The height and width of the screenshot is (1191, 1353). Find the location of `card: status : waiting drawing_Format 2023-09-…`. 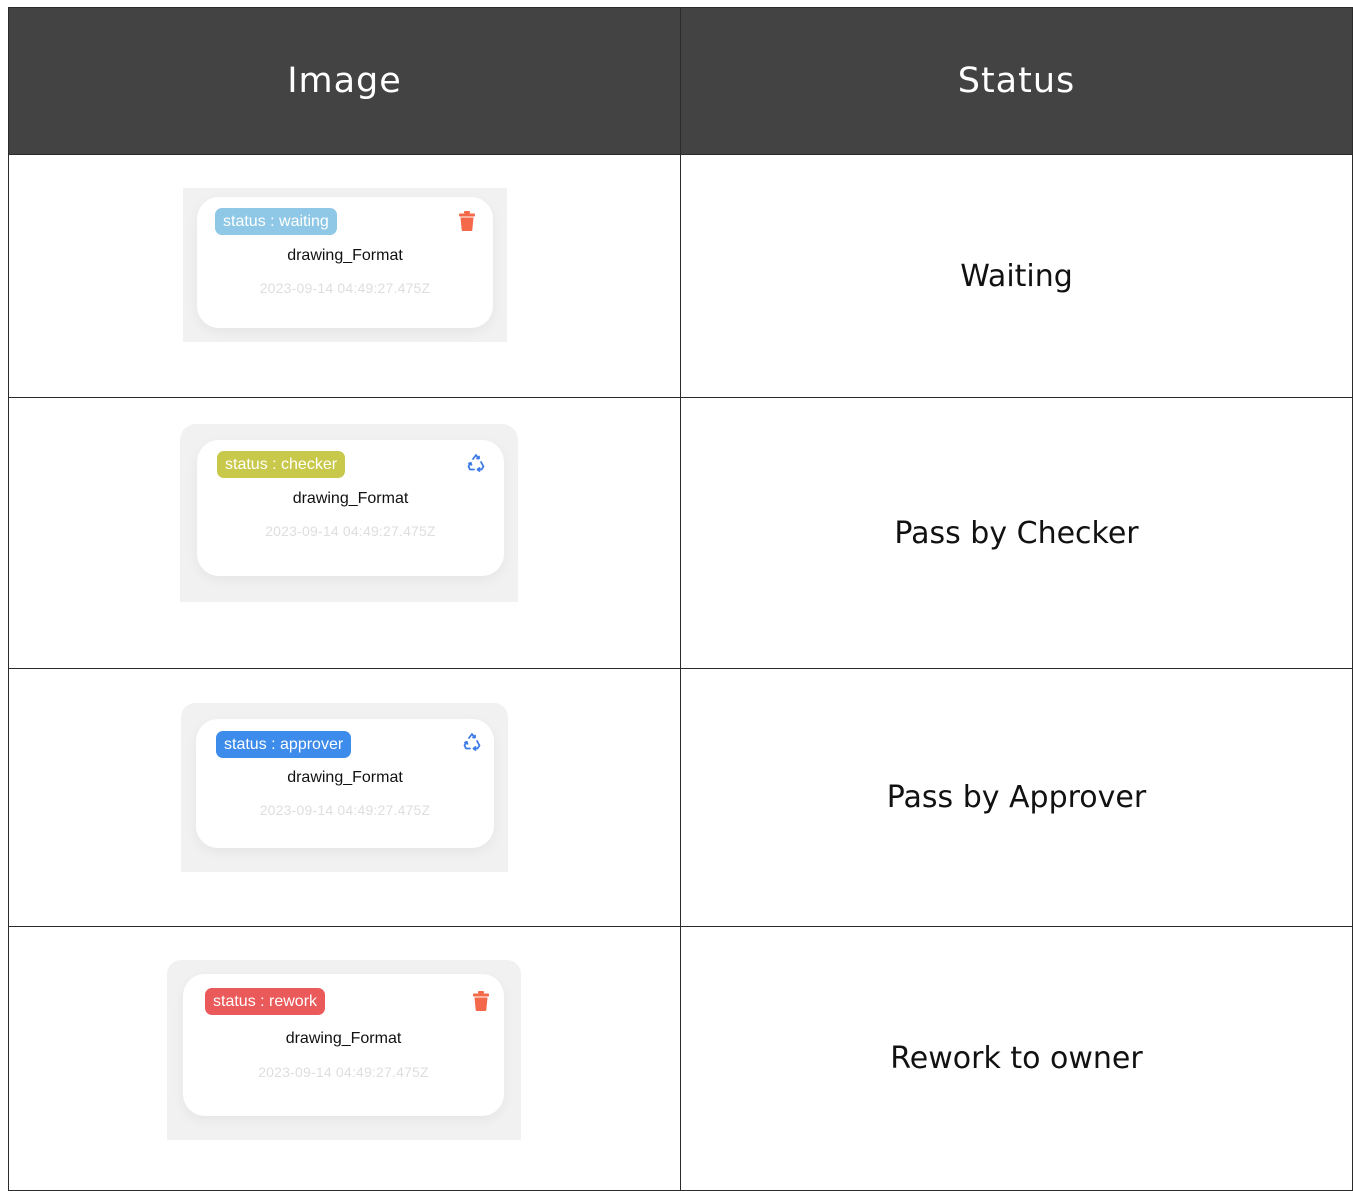

card: status : waiting drawing_Format 2023-09-… is located at coordinates (345, 262).